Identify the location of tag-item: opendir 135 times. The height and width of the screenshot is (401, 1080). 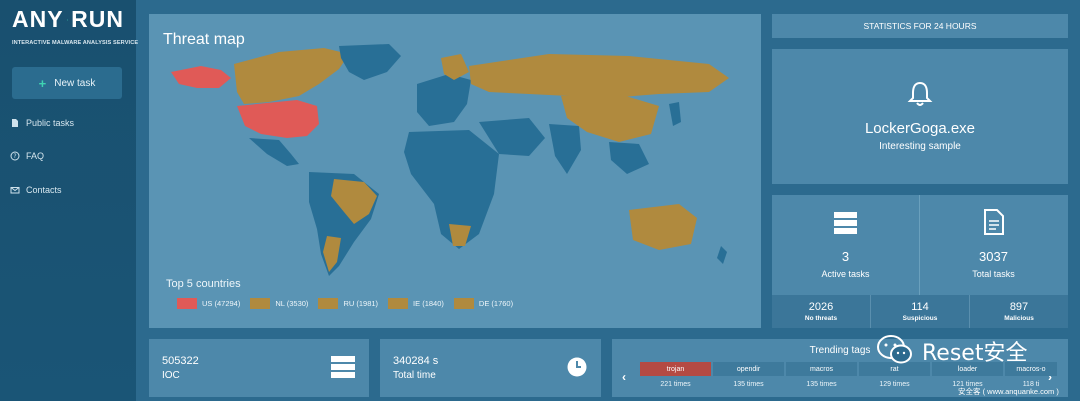
(748, 375).